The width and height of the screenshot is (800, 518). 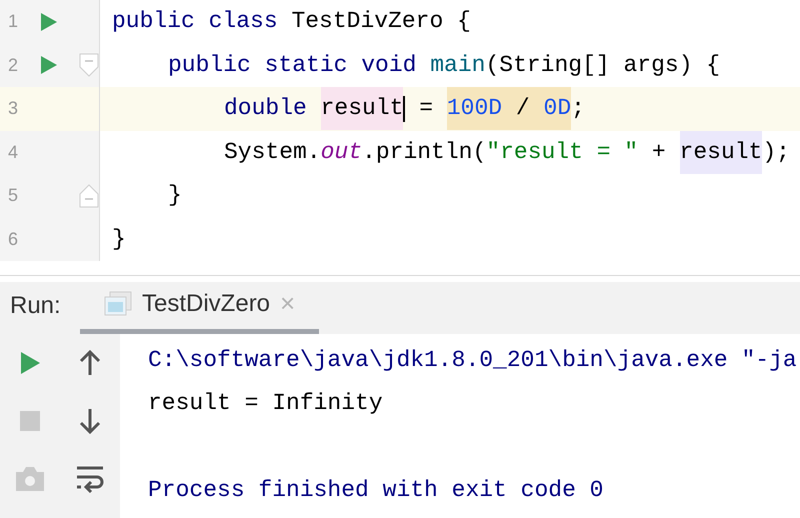 What do you see at coordinates (293, 65) in the screenshot?
I see `code-token: public static void` at bounding box center [293, 65].